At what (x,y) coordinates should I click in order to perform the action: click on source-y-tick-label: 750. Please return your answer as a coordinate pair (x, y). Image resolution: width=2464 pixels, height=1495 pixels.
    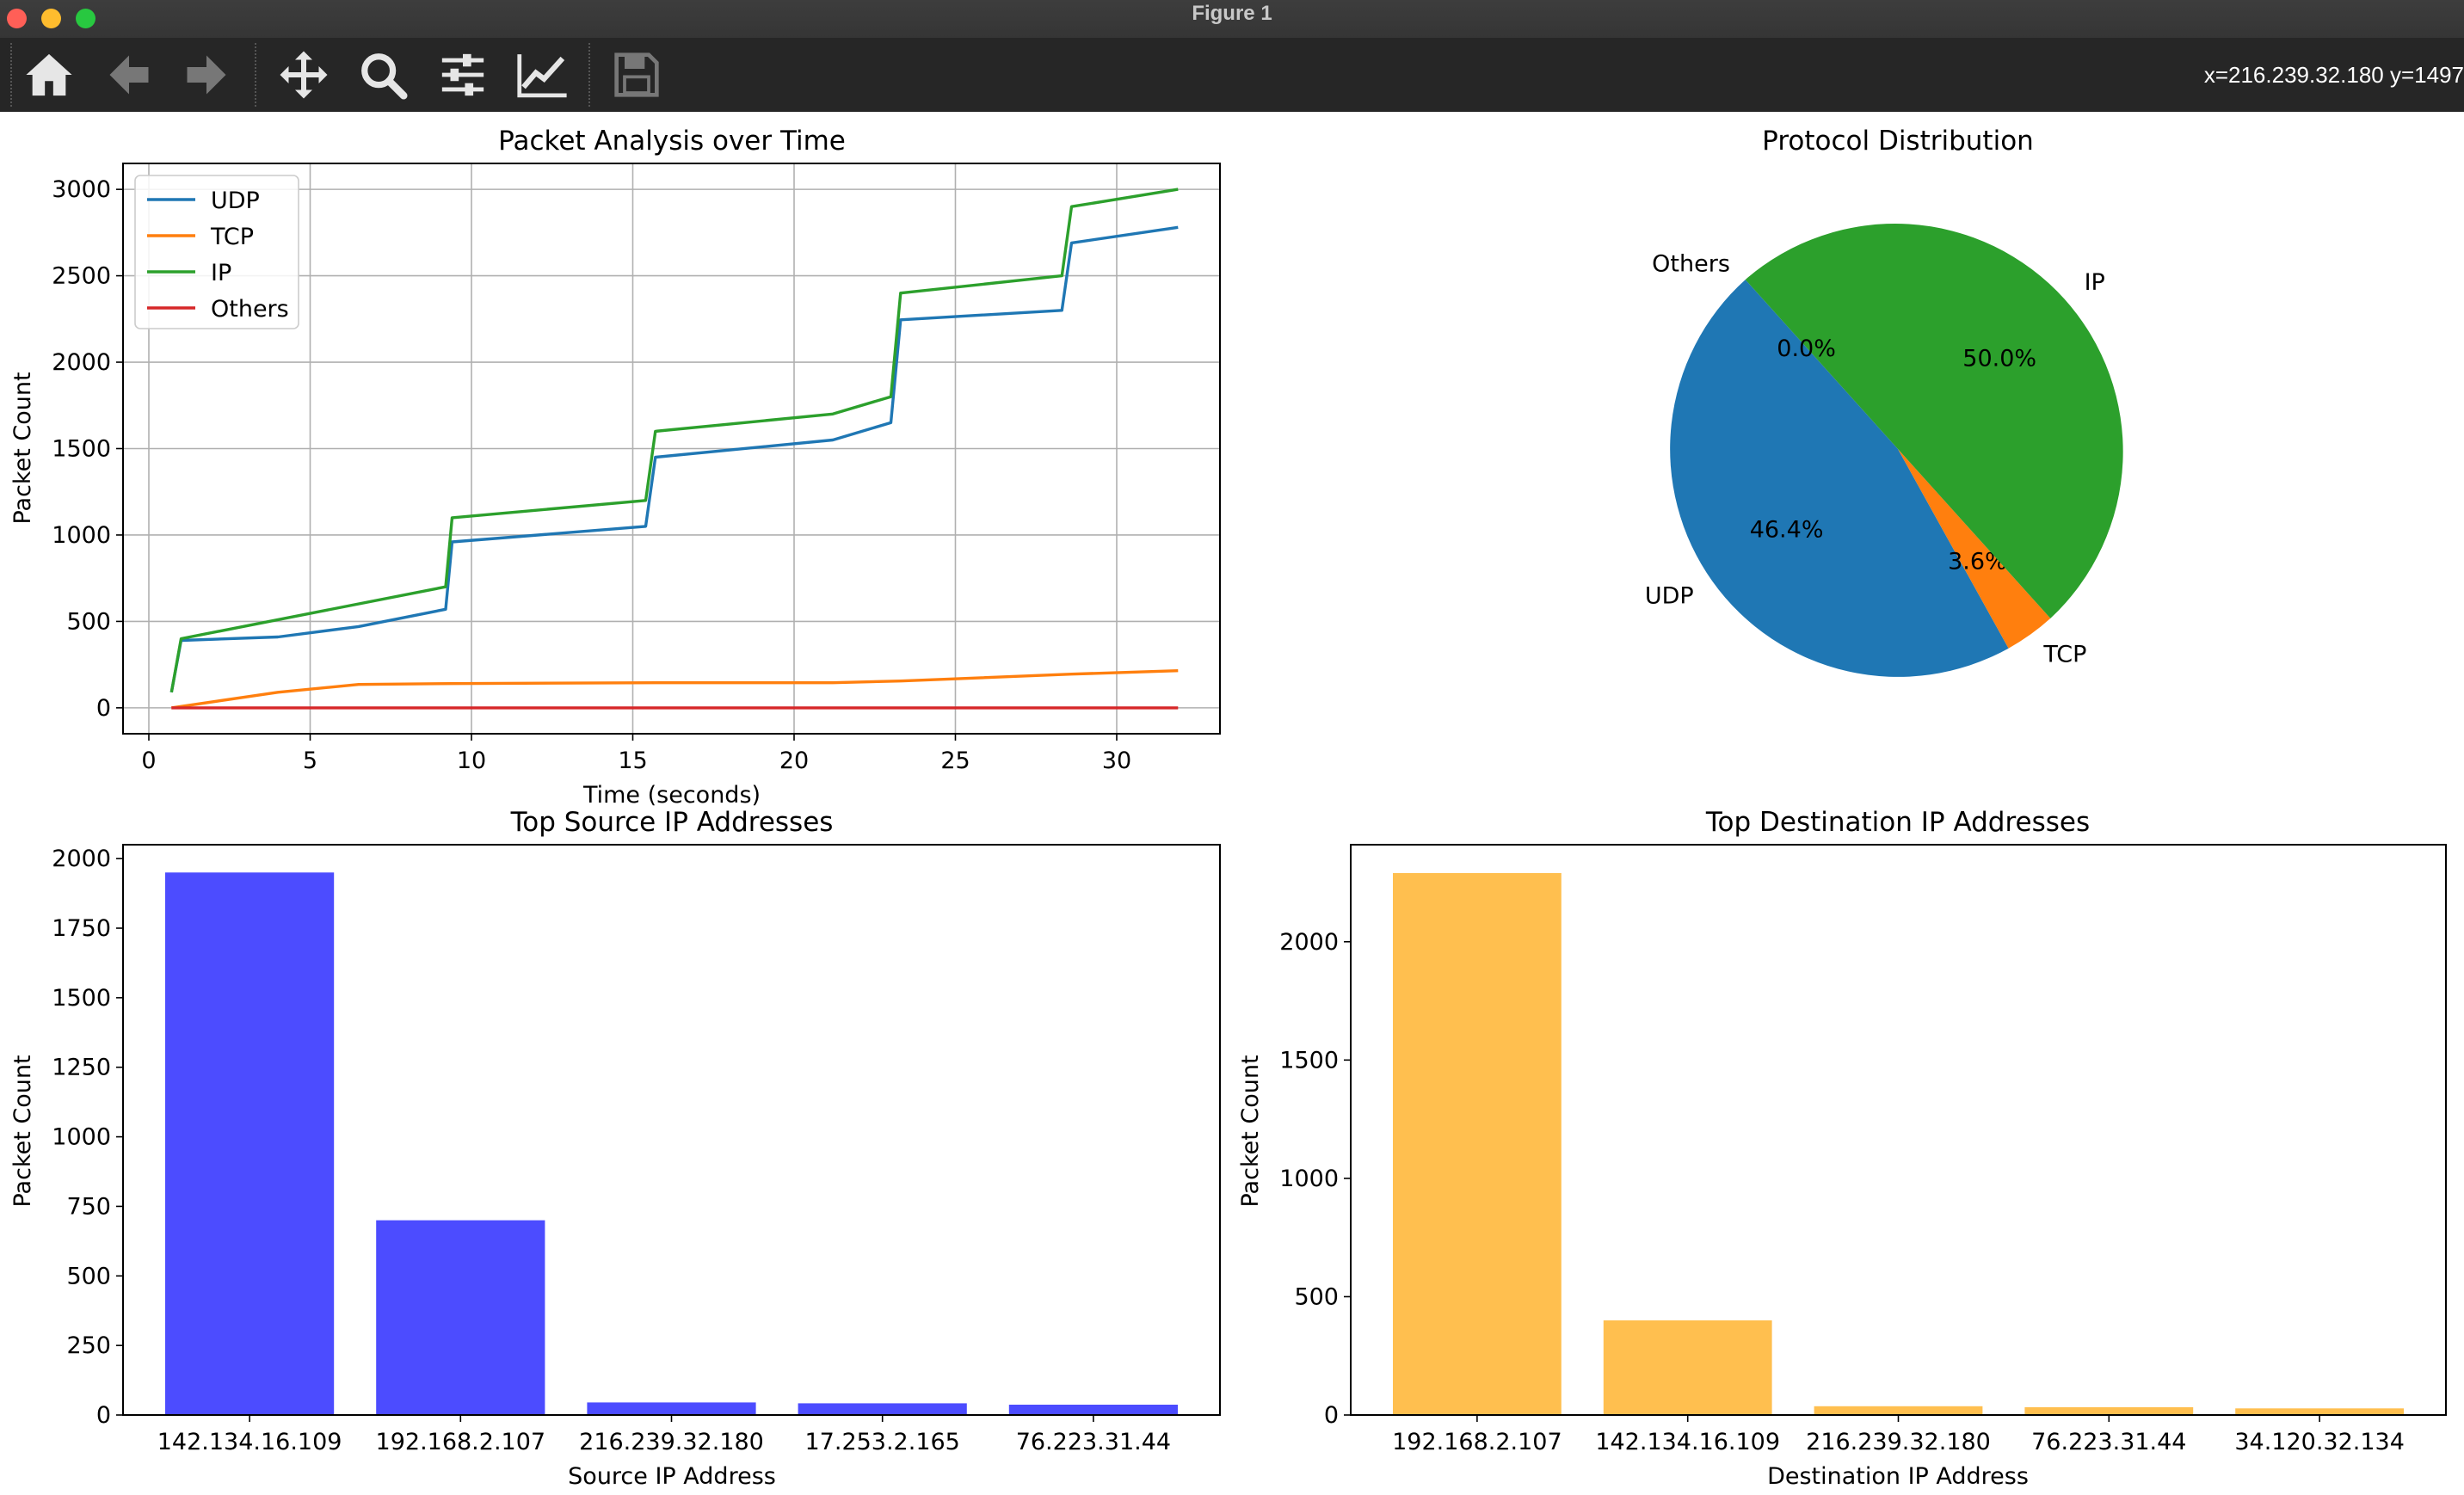
    Looking at the image, I should click on (89, 1206).